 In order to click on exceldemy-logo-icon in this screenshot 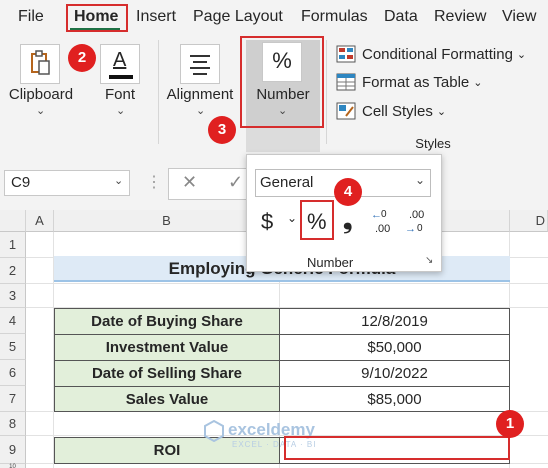, I will do `click(214, 431)`.